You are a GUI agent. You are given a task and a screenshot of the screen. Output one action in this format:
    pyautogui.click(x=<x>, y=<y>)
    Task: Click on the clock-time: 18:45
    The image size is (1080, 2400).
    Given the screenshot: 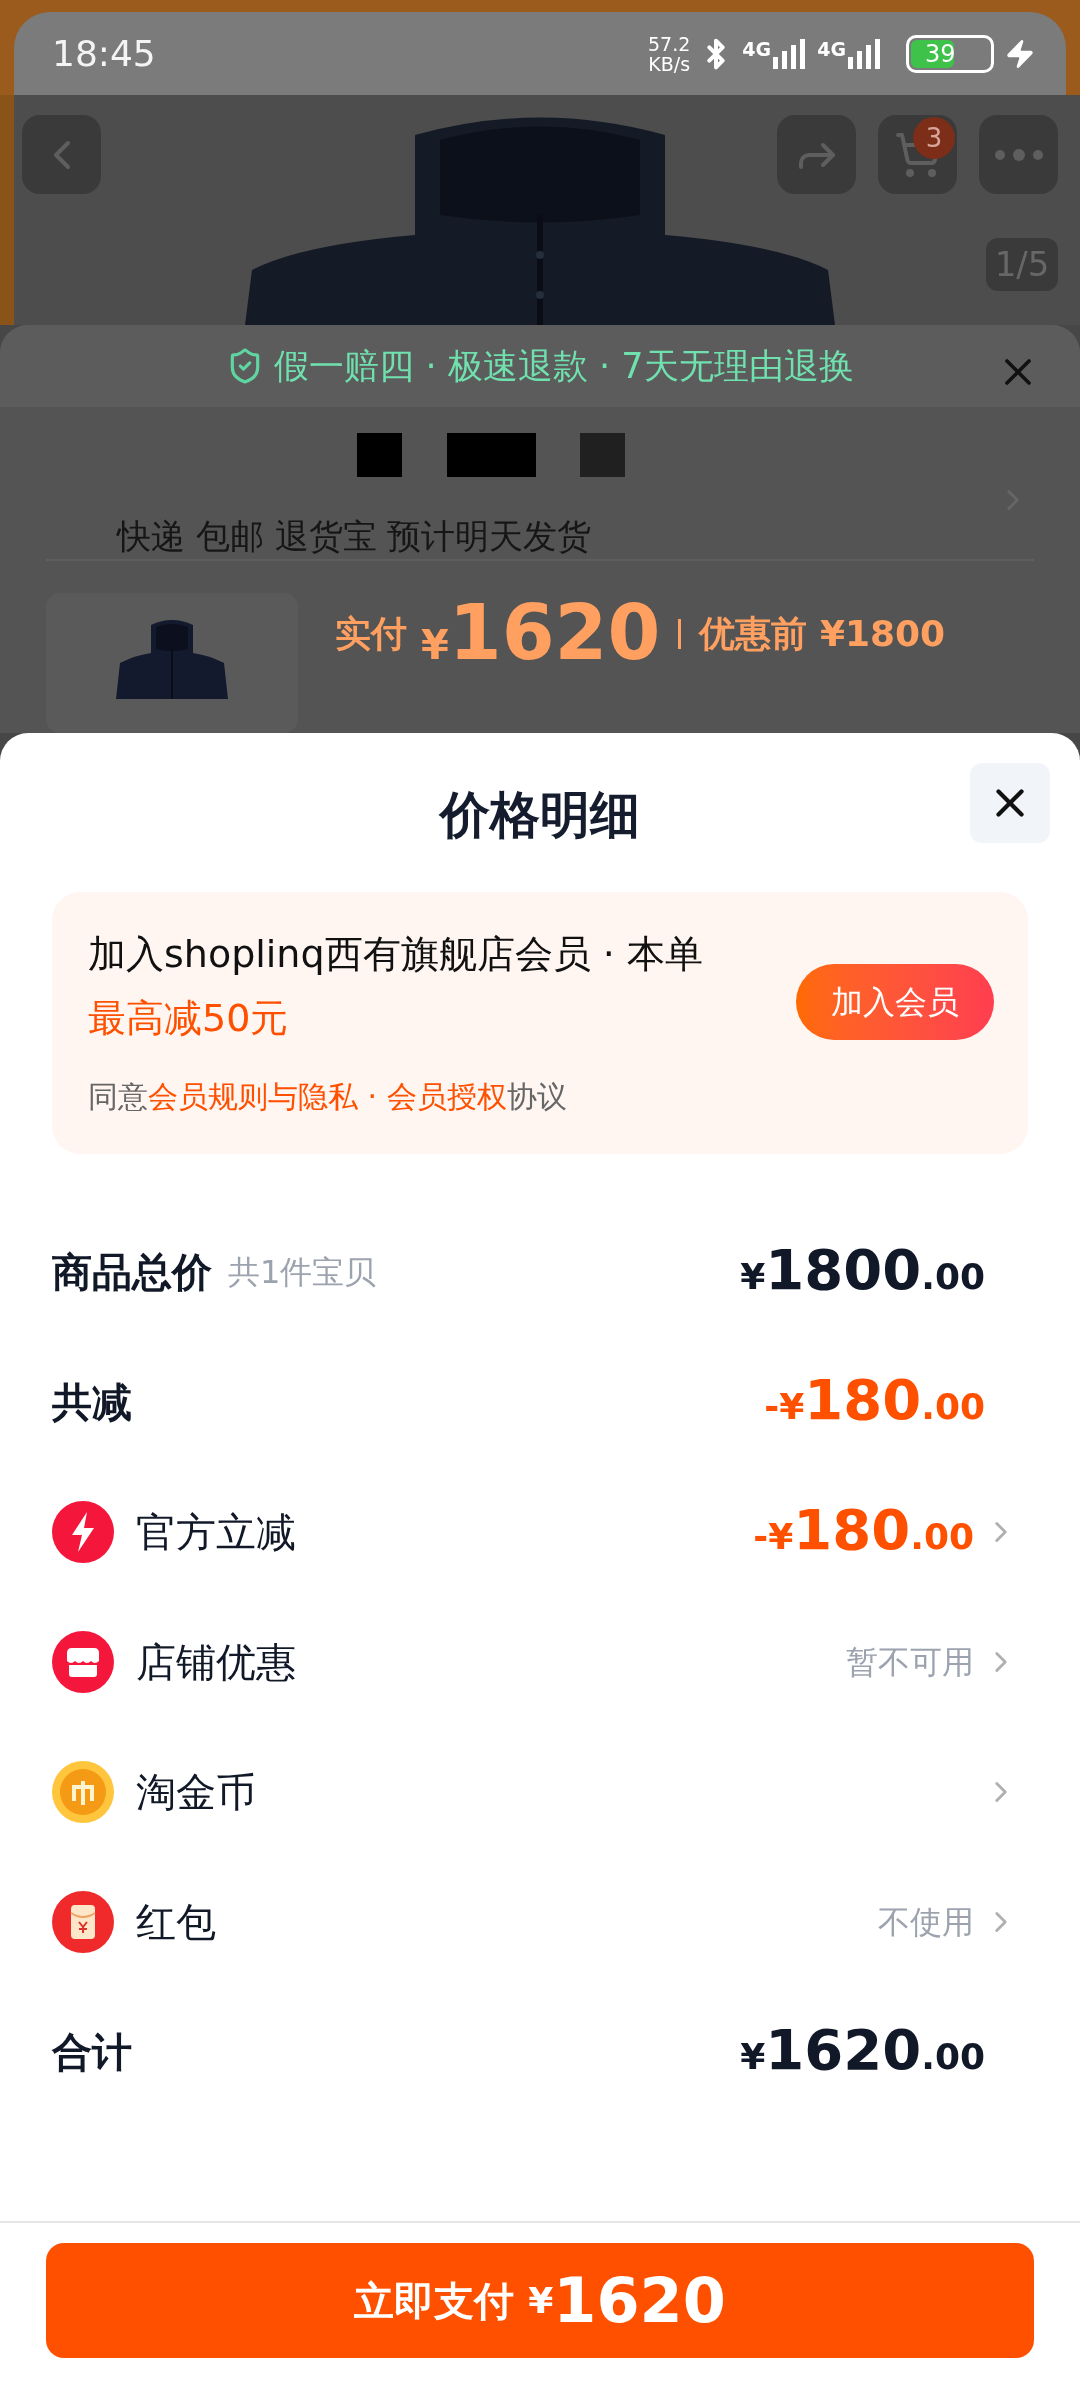 What is the action you would take?
    pyautogui.click(x=104, y=53)
    